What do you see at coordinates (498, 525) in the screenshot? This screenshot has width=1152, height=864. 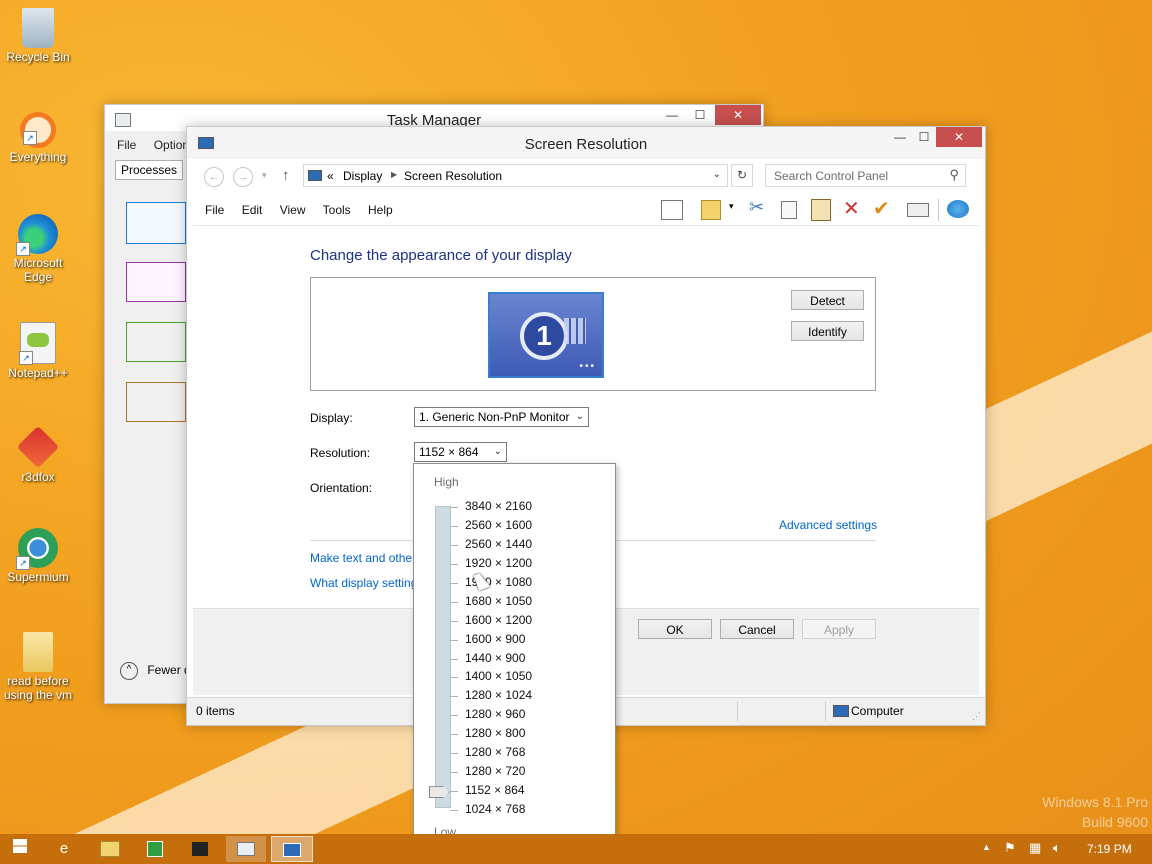 I see `resolution-option: 2560 × 1600` at bounding box center [498, 525].